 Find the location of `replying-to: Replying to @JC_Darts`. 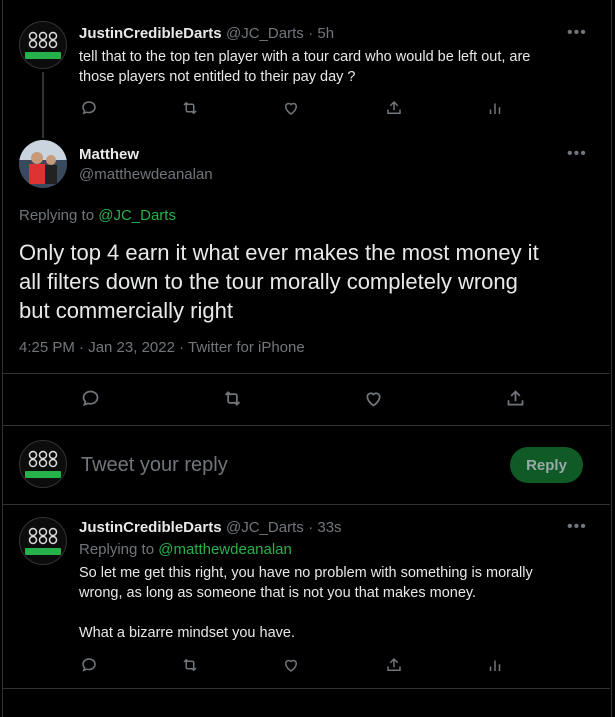

replying-to: Replying to @JC_Darts is located at coordinates (97, 215).